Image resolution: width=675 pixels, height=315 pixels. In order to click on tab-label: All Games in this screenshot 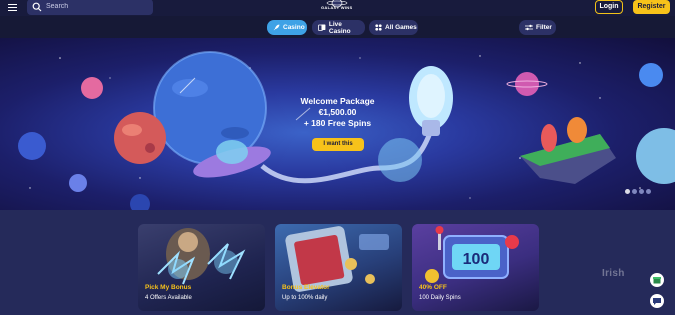, I will do `click(401, 27)`.